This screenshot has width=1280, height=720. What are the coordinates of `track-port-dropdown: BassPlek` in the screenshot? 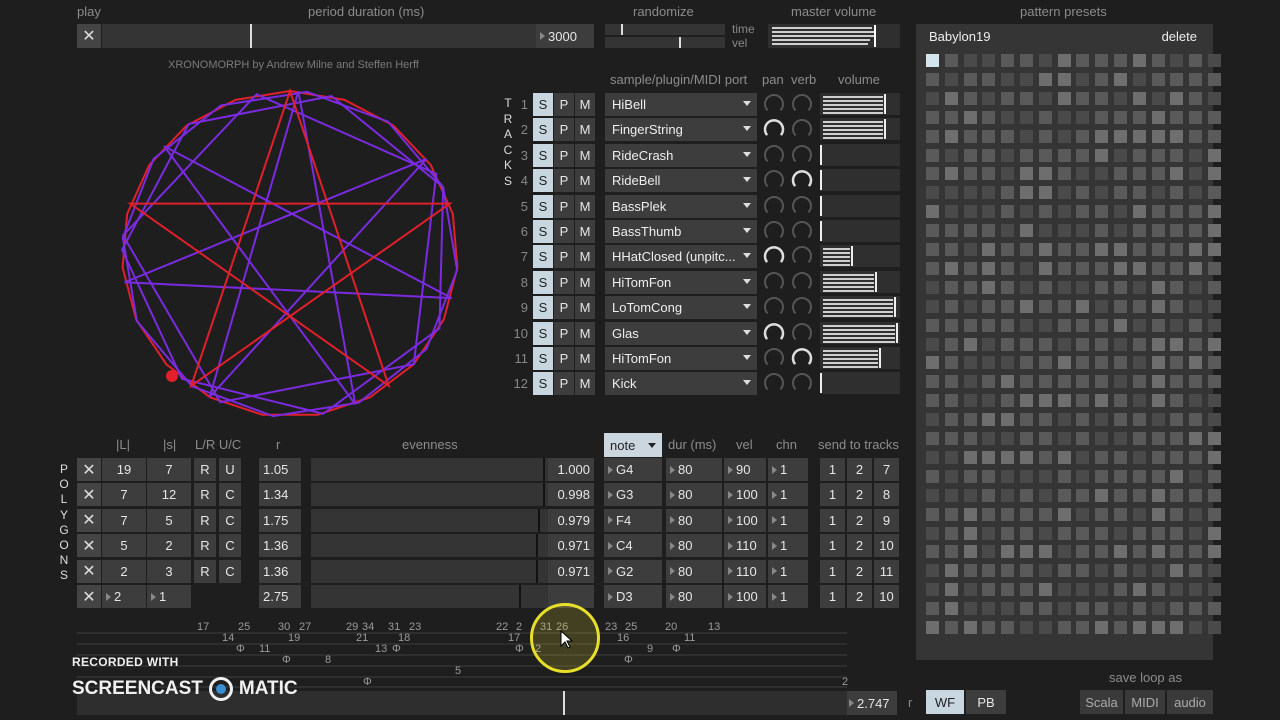 It's located at (681, 206).